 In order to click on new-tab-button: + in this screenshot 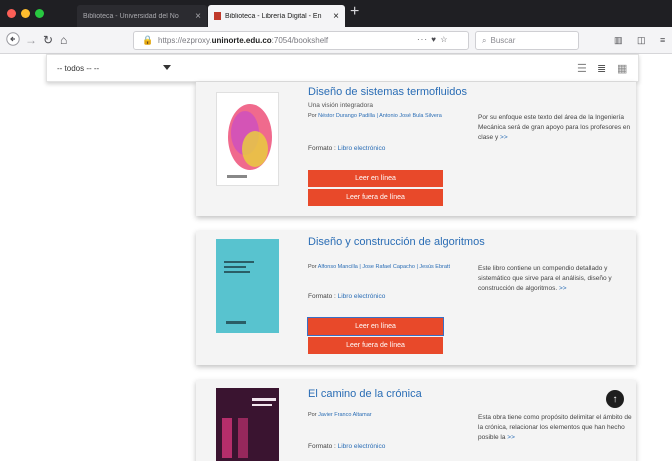, I will do `click(354, 12)`.